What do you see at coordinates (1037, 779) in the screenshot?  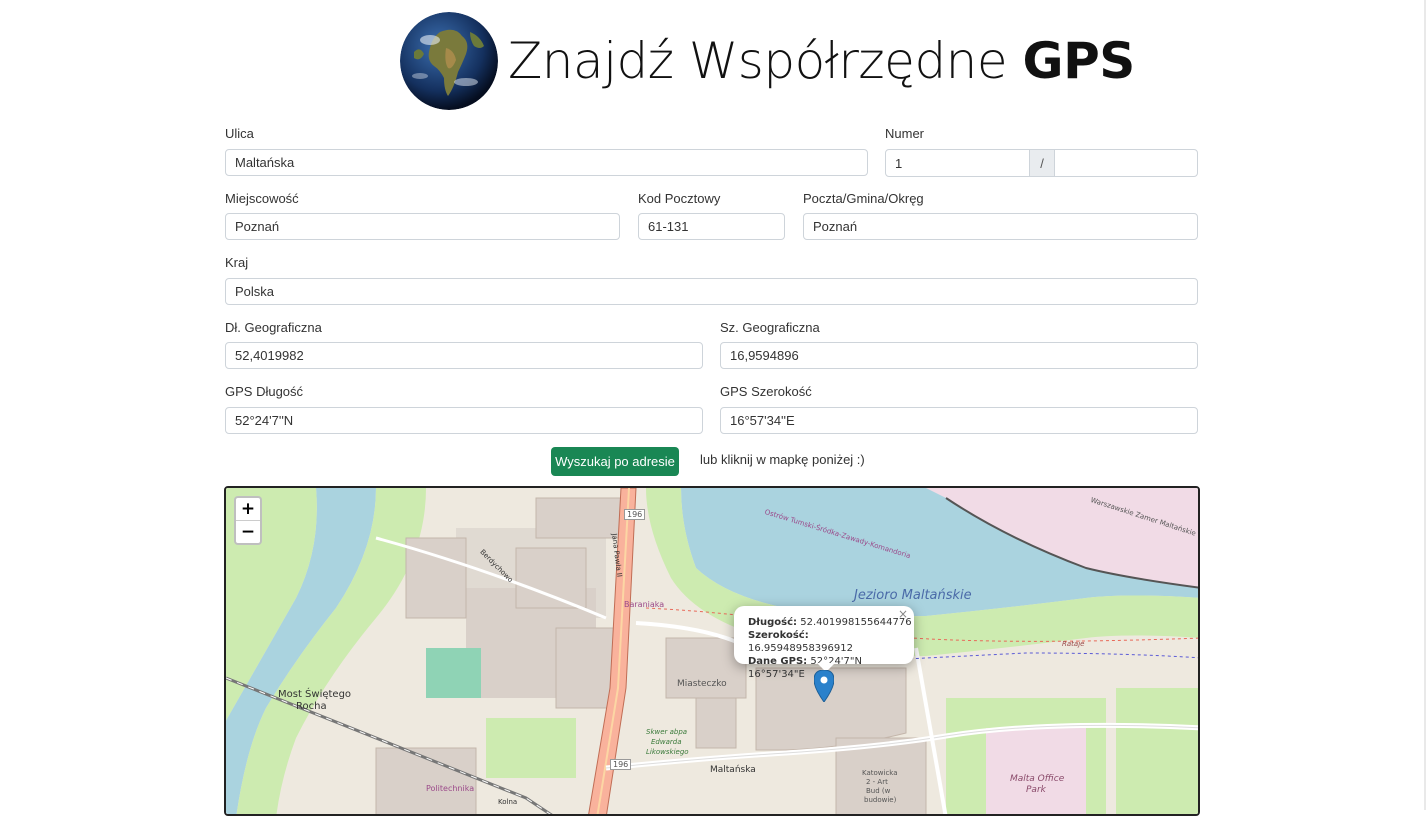 I see `malta-office-label: Malta Office` at bounding box center [1037, 779].